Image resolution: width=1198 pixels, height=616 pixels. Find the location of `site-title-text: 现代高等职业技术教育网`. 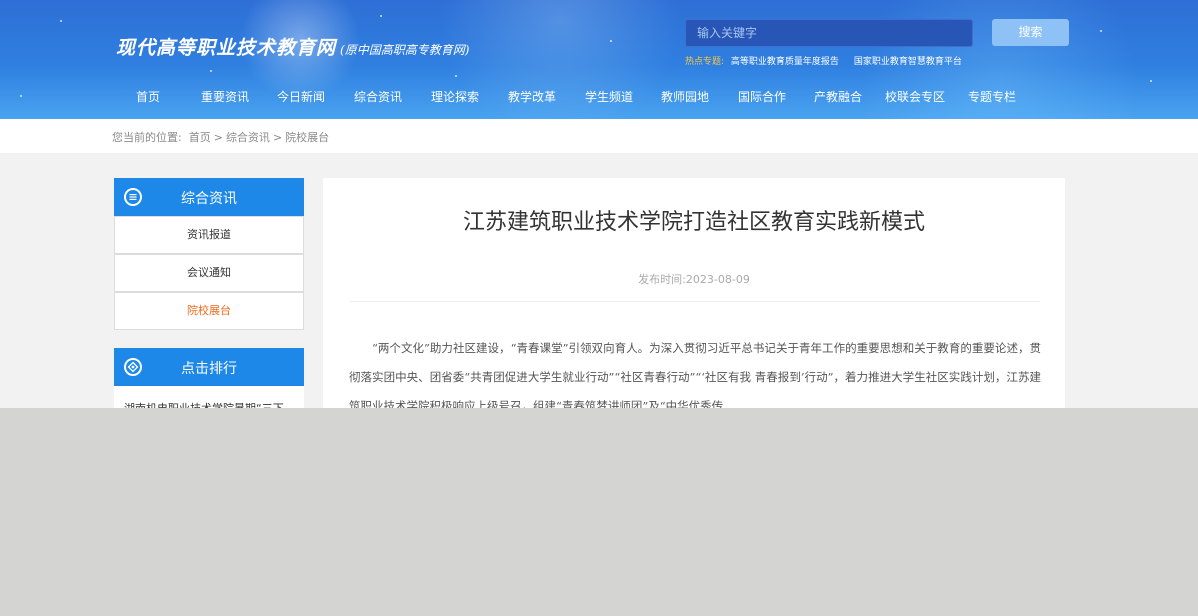

site-title-text: 现代高等职业技术教育网 is located at coordinates (226, 48).